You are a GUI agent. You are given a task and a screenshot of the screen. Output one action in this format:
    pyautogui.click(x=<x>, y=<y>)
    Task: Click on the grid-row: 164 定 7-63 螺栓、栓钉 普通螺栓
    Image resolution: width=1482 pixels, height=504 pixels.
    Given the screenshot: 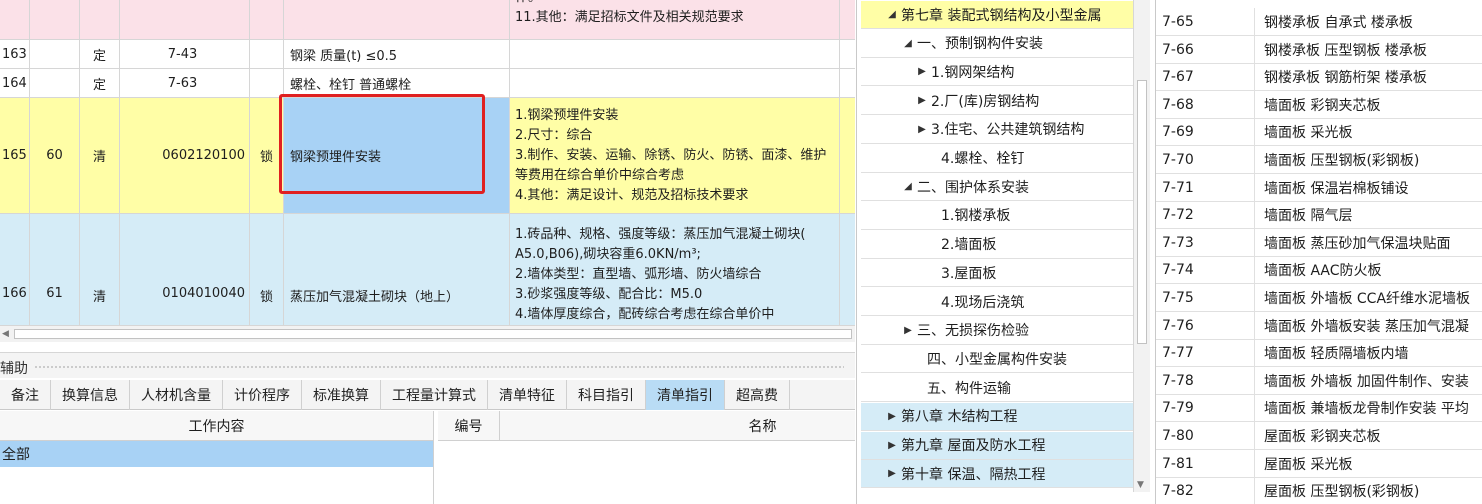 What is the action you would take?
    pyautogui.click(x=427, y=83)
    